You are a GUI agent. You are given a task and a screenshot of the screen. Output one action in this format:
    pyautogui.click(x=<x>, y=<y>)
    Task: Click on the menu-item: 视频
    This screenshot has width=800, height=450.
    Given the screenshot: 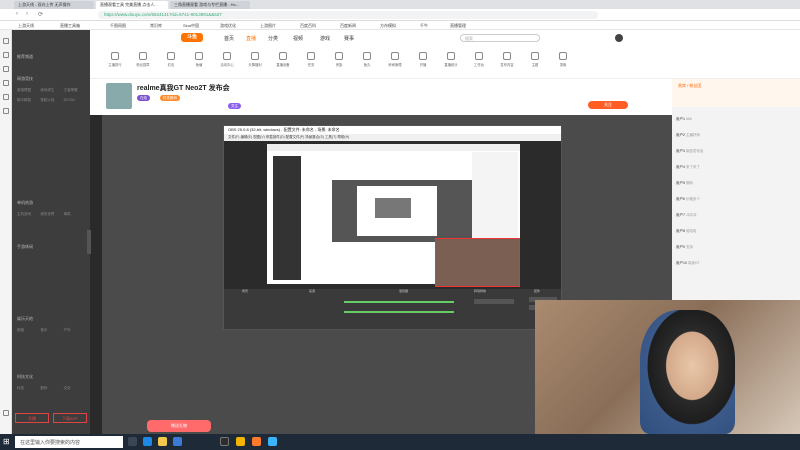 What is the action you would take?
    pyautogui.click(x=298, y=38)
    